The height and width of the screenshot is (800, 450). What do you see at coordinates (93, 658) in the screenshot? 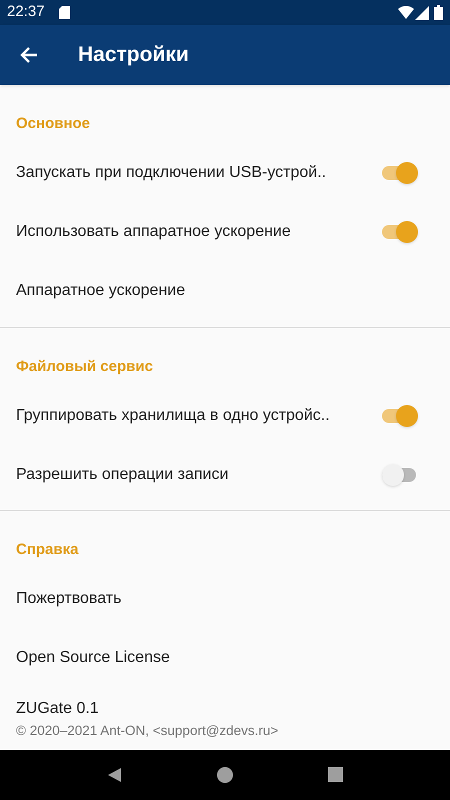
I see `setting-label: Open Source License` at bounding box center [93, 658].